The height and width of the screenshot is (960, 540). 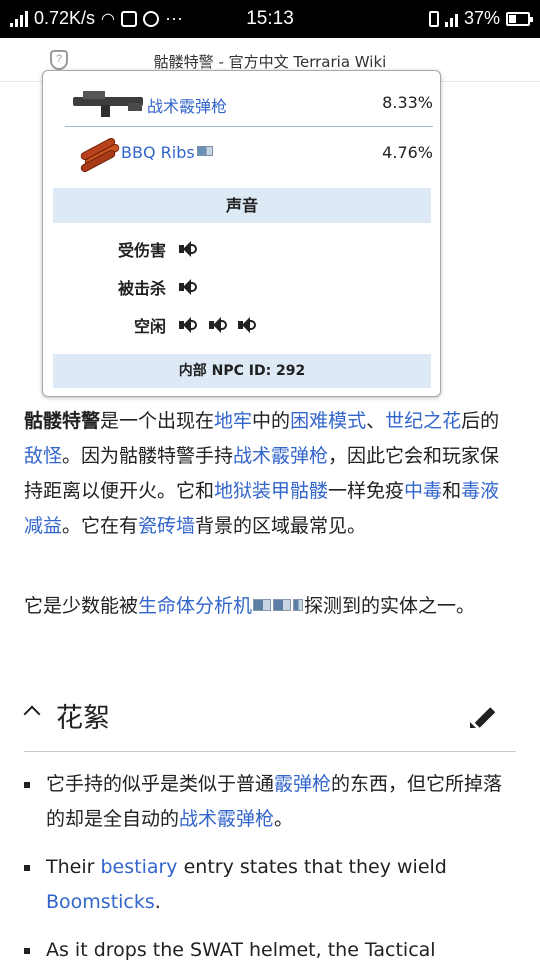 I want to click on link-dungeon: 地牢, so click(x=233, y=421).